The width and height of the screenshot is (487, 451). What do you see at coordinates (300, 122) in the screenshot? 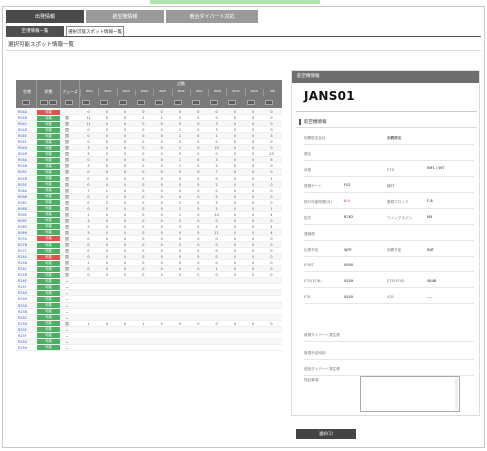
I see `section-marker` at bounding box center [300, 122].